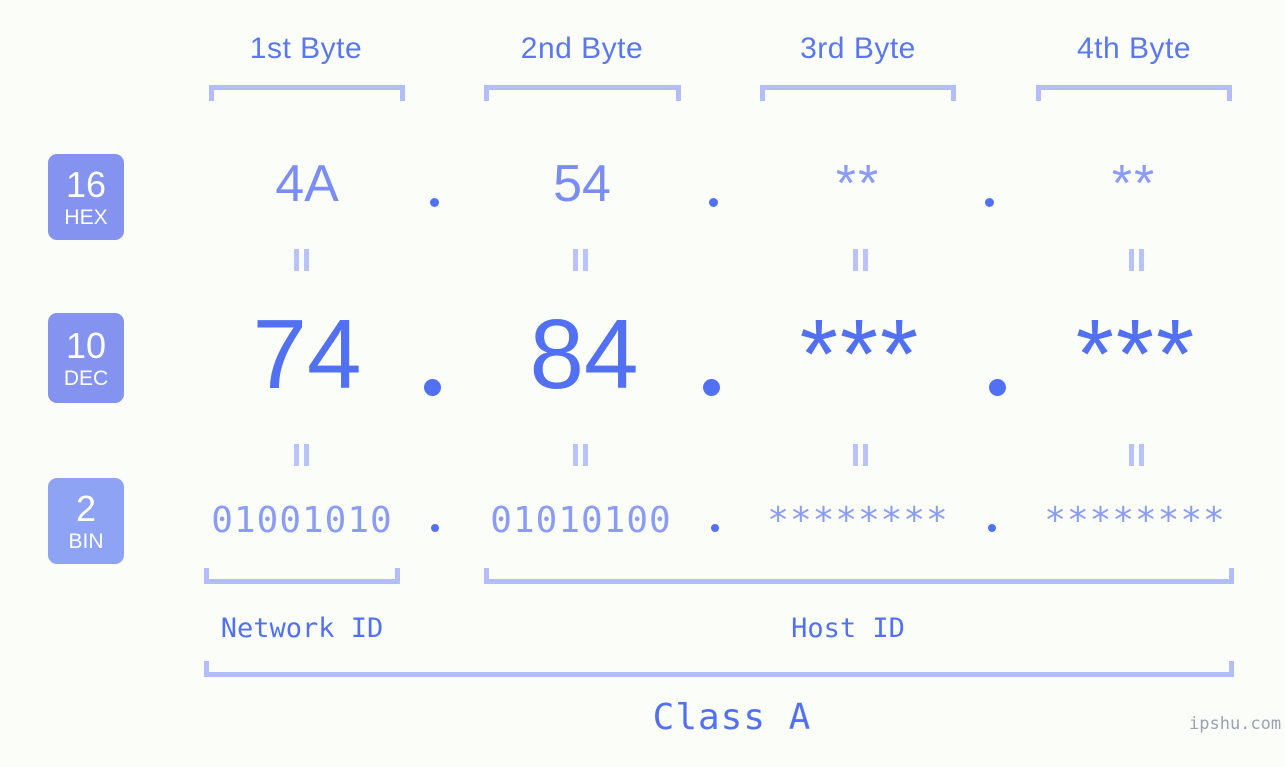 The width and height of the screenshot is (1285, 767). I want to click on byte-3-bracket, so click(858, 93).